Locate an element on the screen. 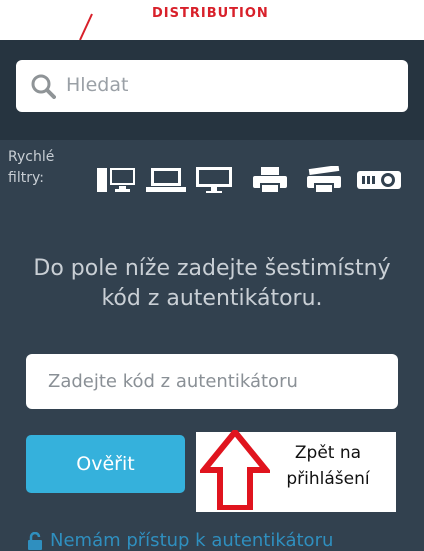  multifunction-printer-icon is located at coordinates (324, 180).